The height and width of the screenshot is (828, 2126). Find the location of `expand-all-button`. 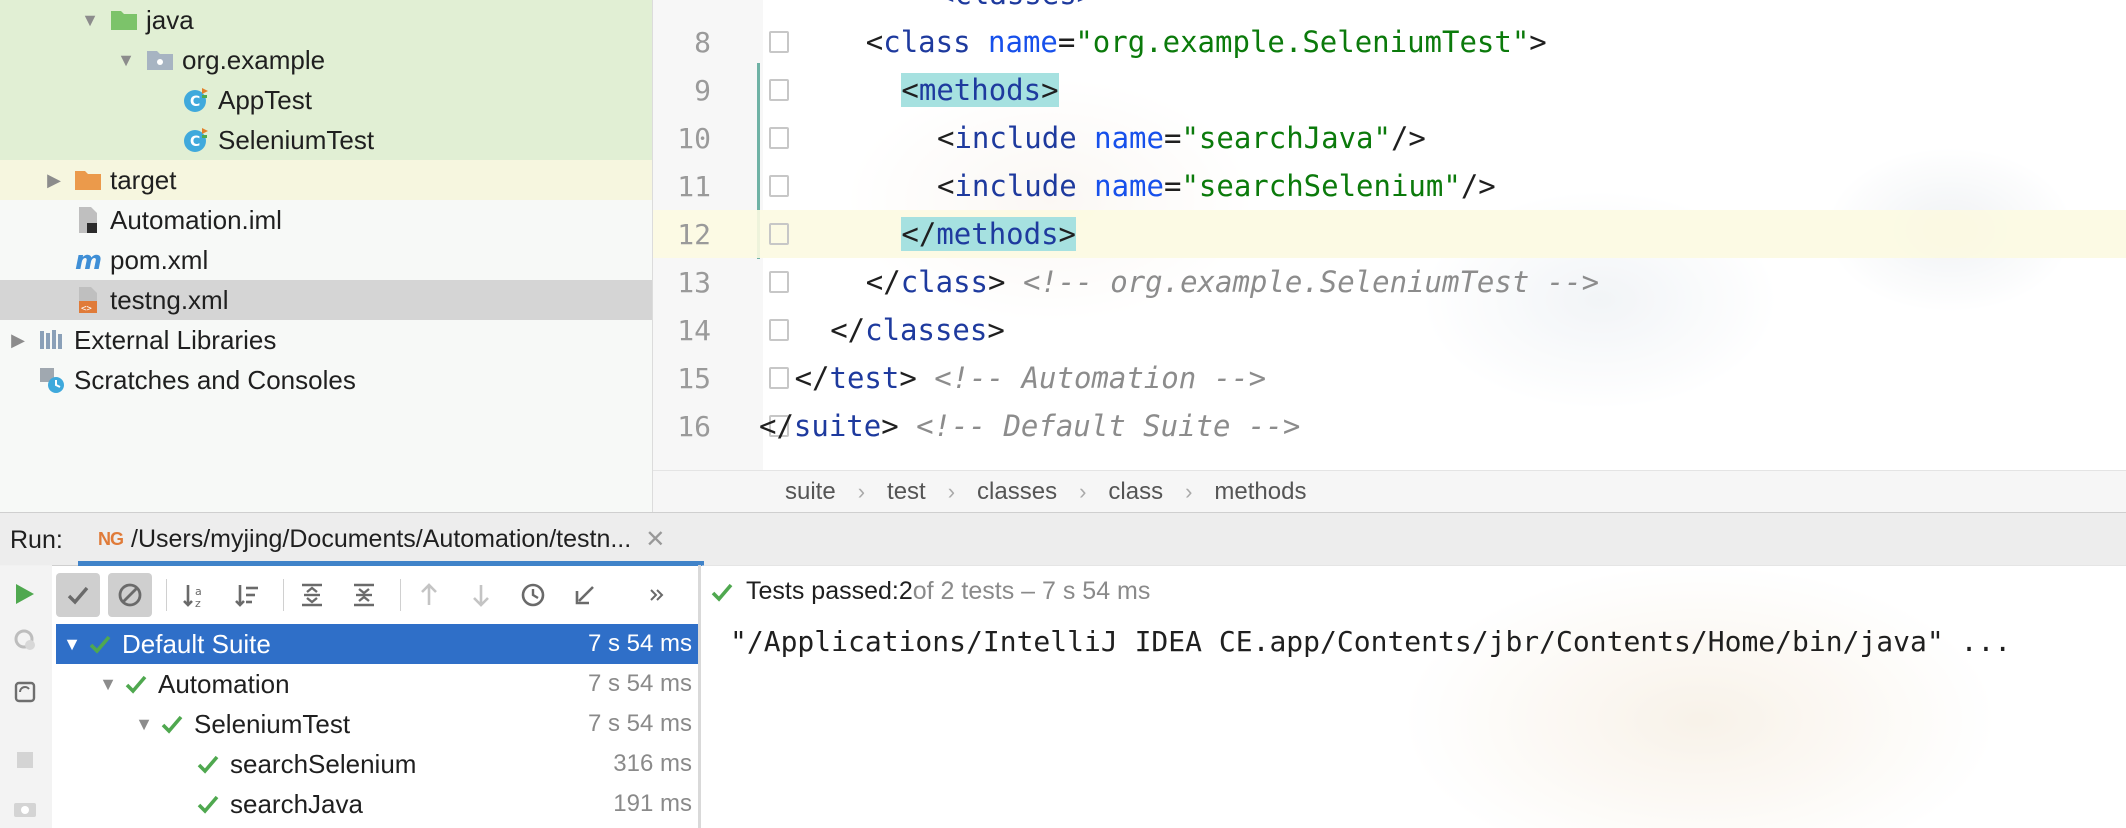

expand-all-button is located at coordinates (312, 595).